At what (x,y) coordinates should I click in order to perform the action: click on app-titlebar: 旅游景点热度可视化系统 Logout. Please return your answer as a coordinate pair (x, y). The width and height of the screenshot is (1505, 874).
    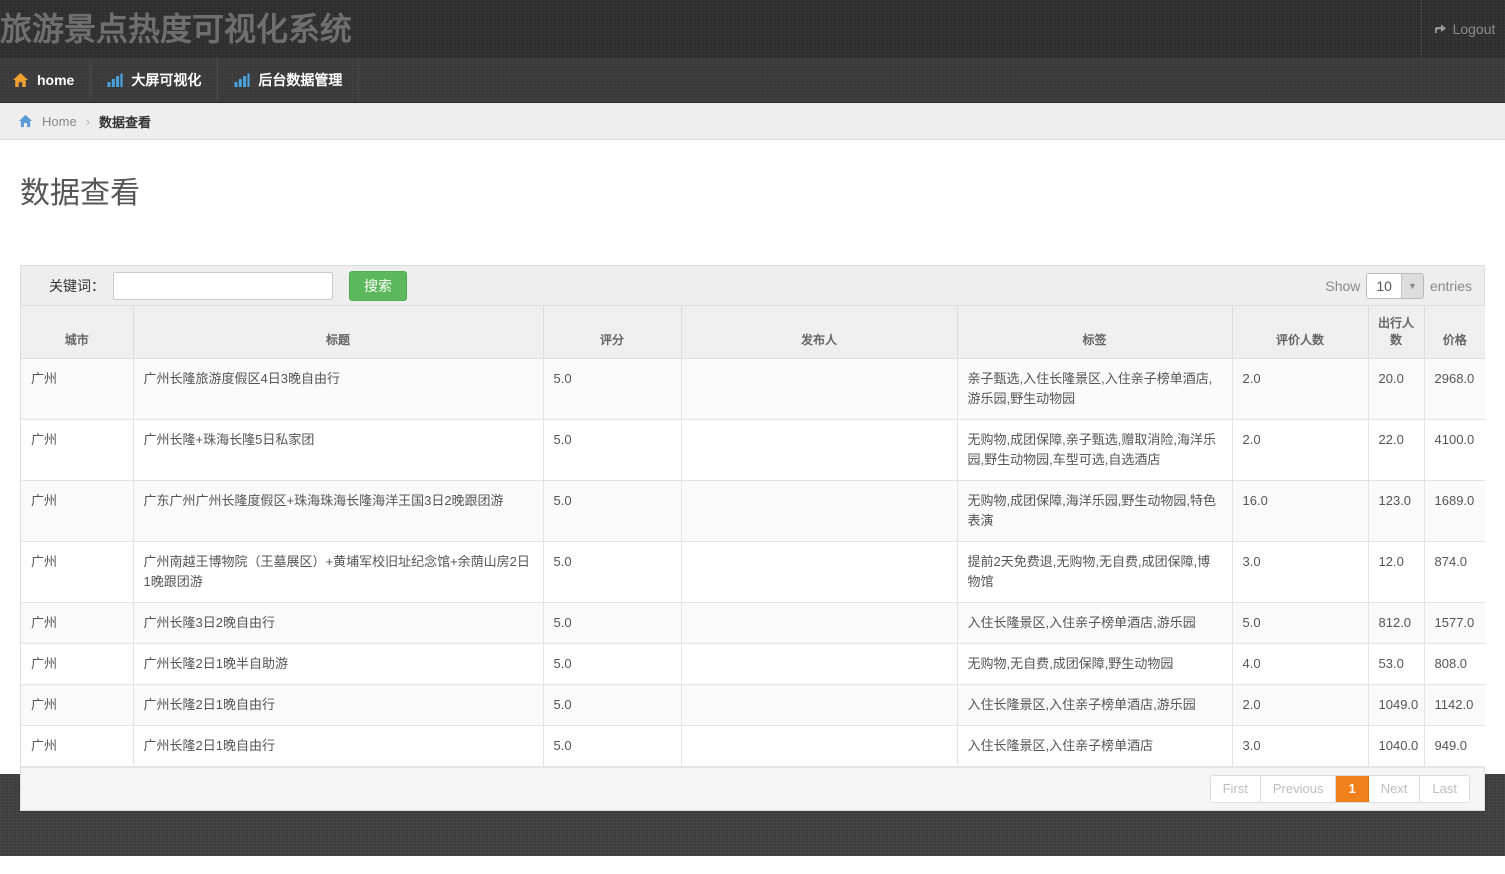
    Looking at the image, I should click on (752, 29).